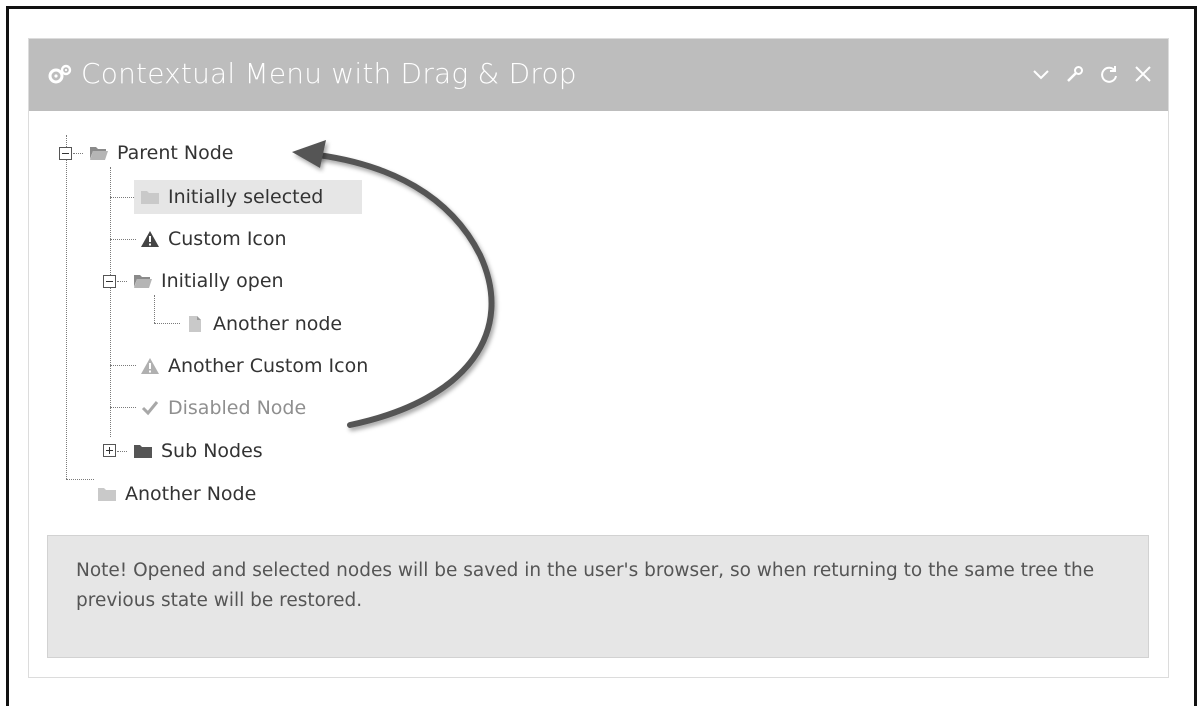 The height and width of the screenshot is (706, 1199). I want to click on refresh-button, so click(1109, 74).